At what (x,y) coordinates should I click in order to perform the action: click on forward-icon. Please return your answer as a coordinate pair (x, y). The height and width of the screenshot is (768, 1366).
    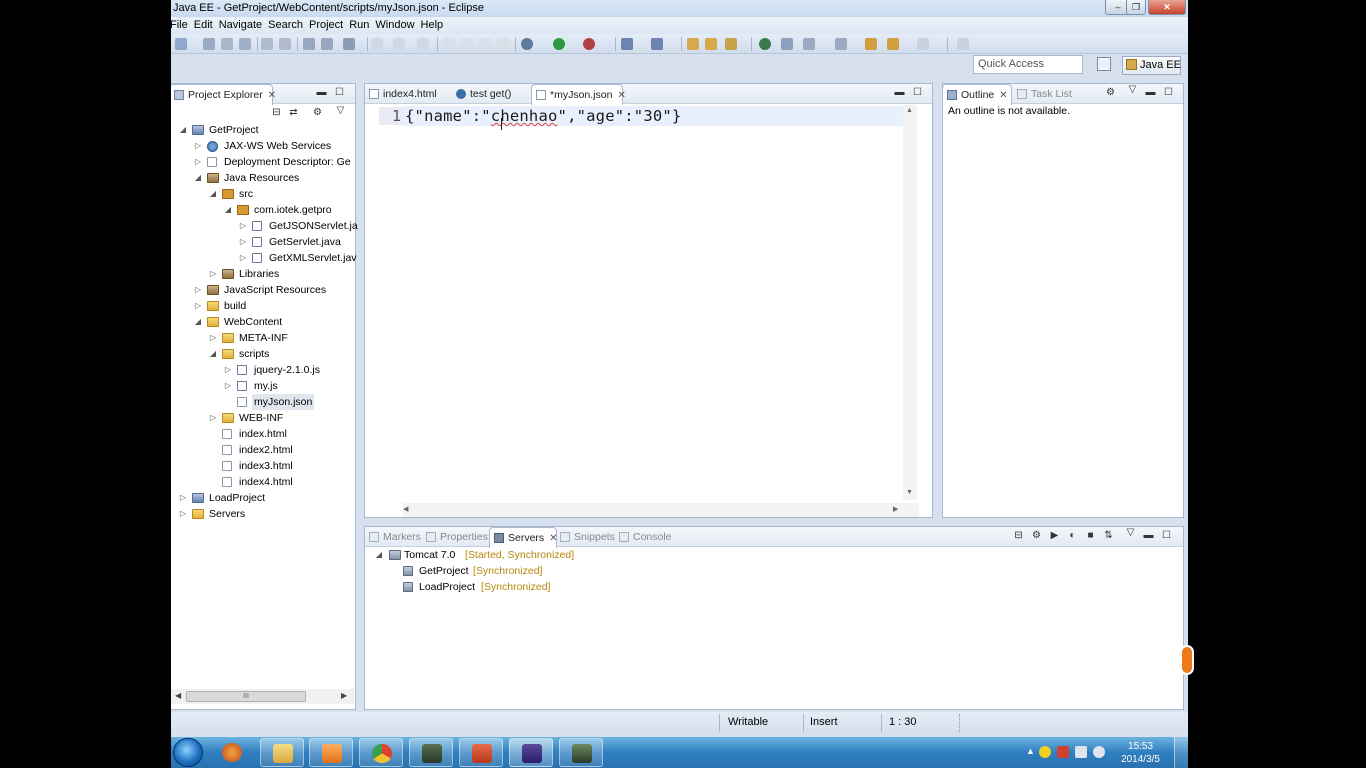
    Looking at the image, I should click on (923, 44).